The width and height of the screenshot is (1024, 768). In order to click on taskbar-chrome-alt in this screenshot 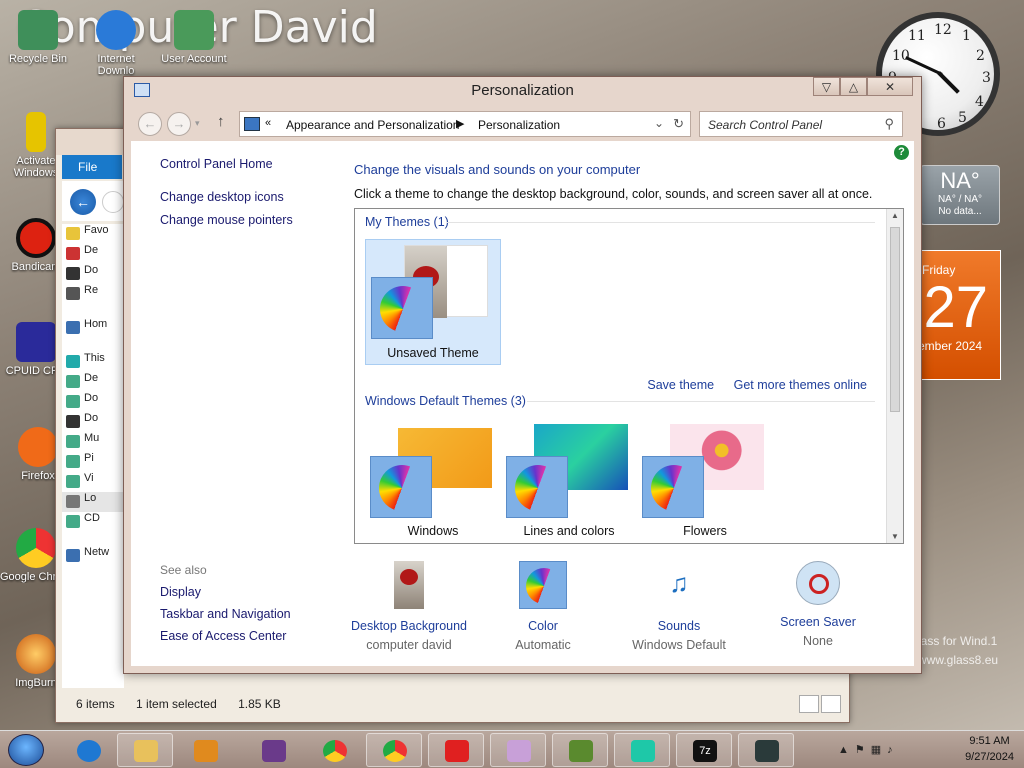, I will do `click(394, 750)`.